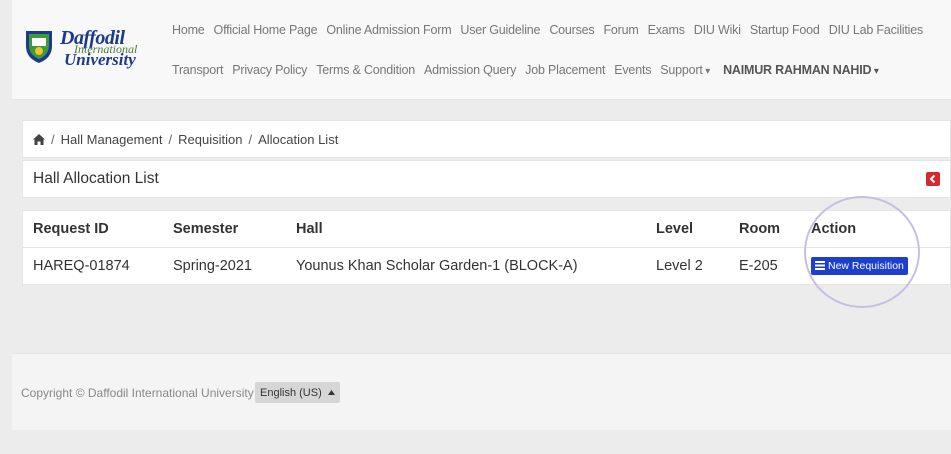  Describe the element at coordinates (331, 392) in the screenshot. I see `caret-up-icon` at that location.